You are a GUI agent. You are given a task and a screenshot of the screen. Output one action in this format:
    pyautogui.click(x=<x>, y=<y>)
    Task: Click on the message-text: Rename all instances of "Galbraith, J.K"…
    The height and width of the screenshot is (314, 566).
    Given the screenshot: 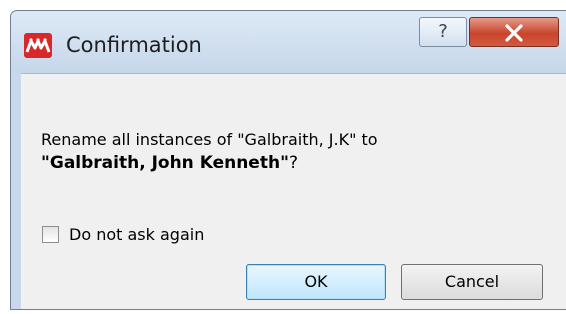 What is the action you would take?
    pyautogui.click(x=209, y=139)
    